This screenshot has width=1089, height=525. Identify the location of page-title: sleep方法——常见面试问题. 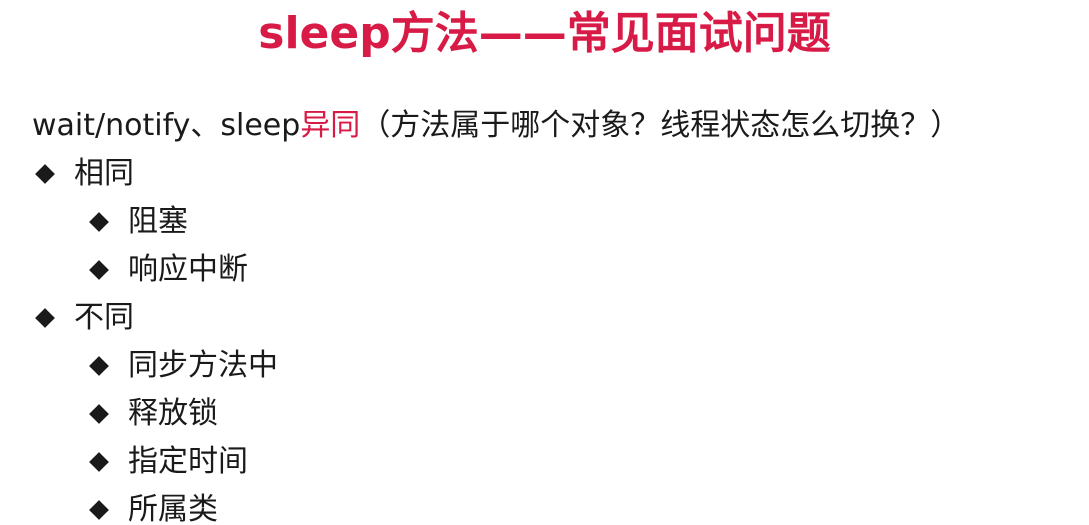
(544, 33).